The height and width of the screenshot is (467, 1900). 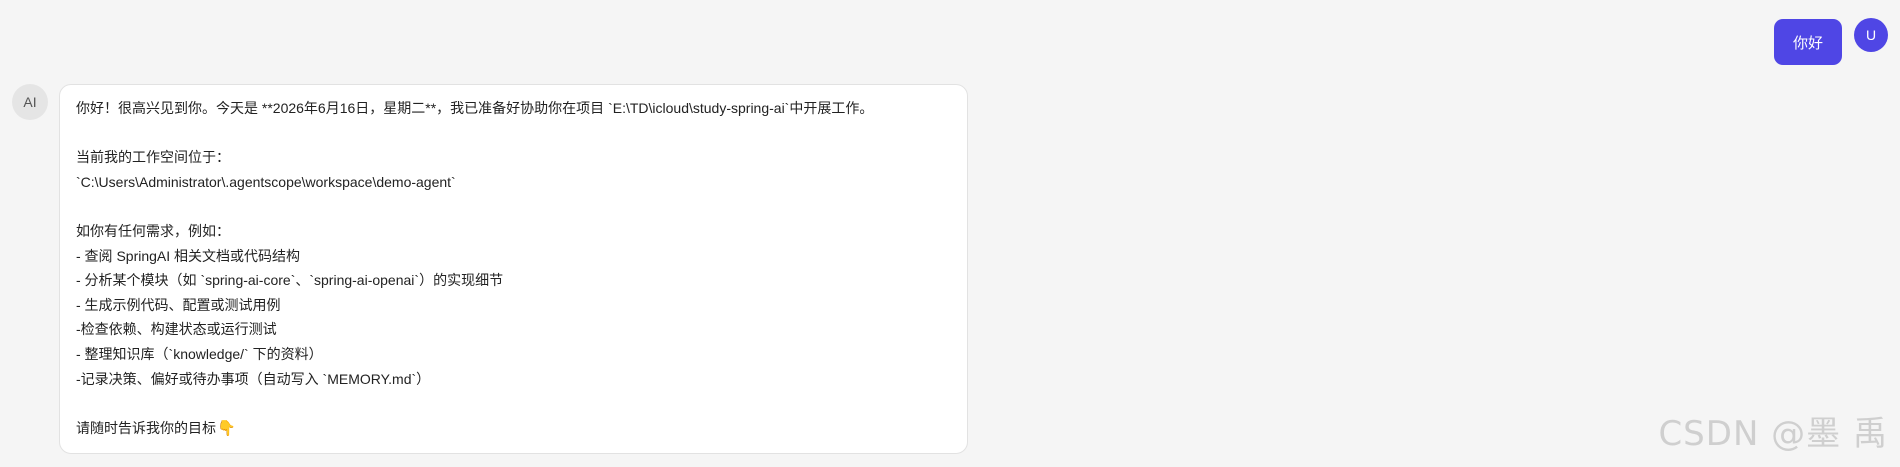 What do you see at coordinates (153, 230) in the screenshot?
I see `ai-message-line: 如你有任何需求，例如：` at bounding box center [153, 230].